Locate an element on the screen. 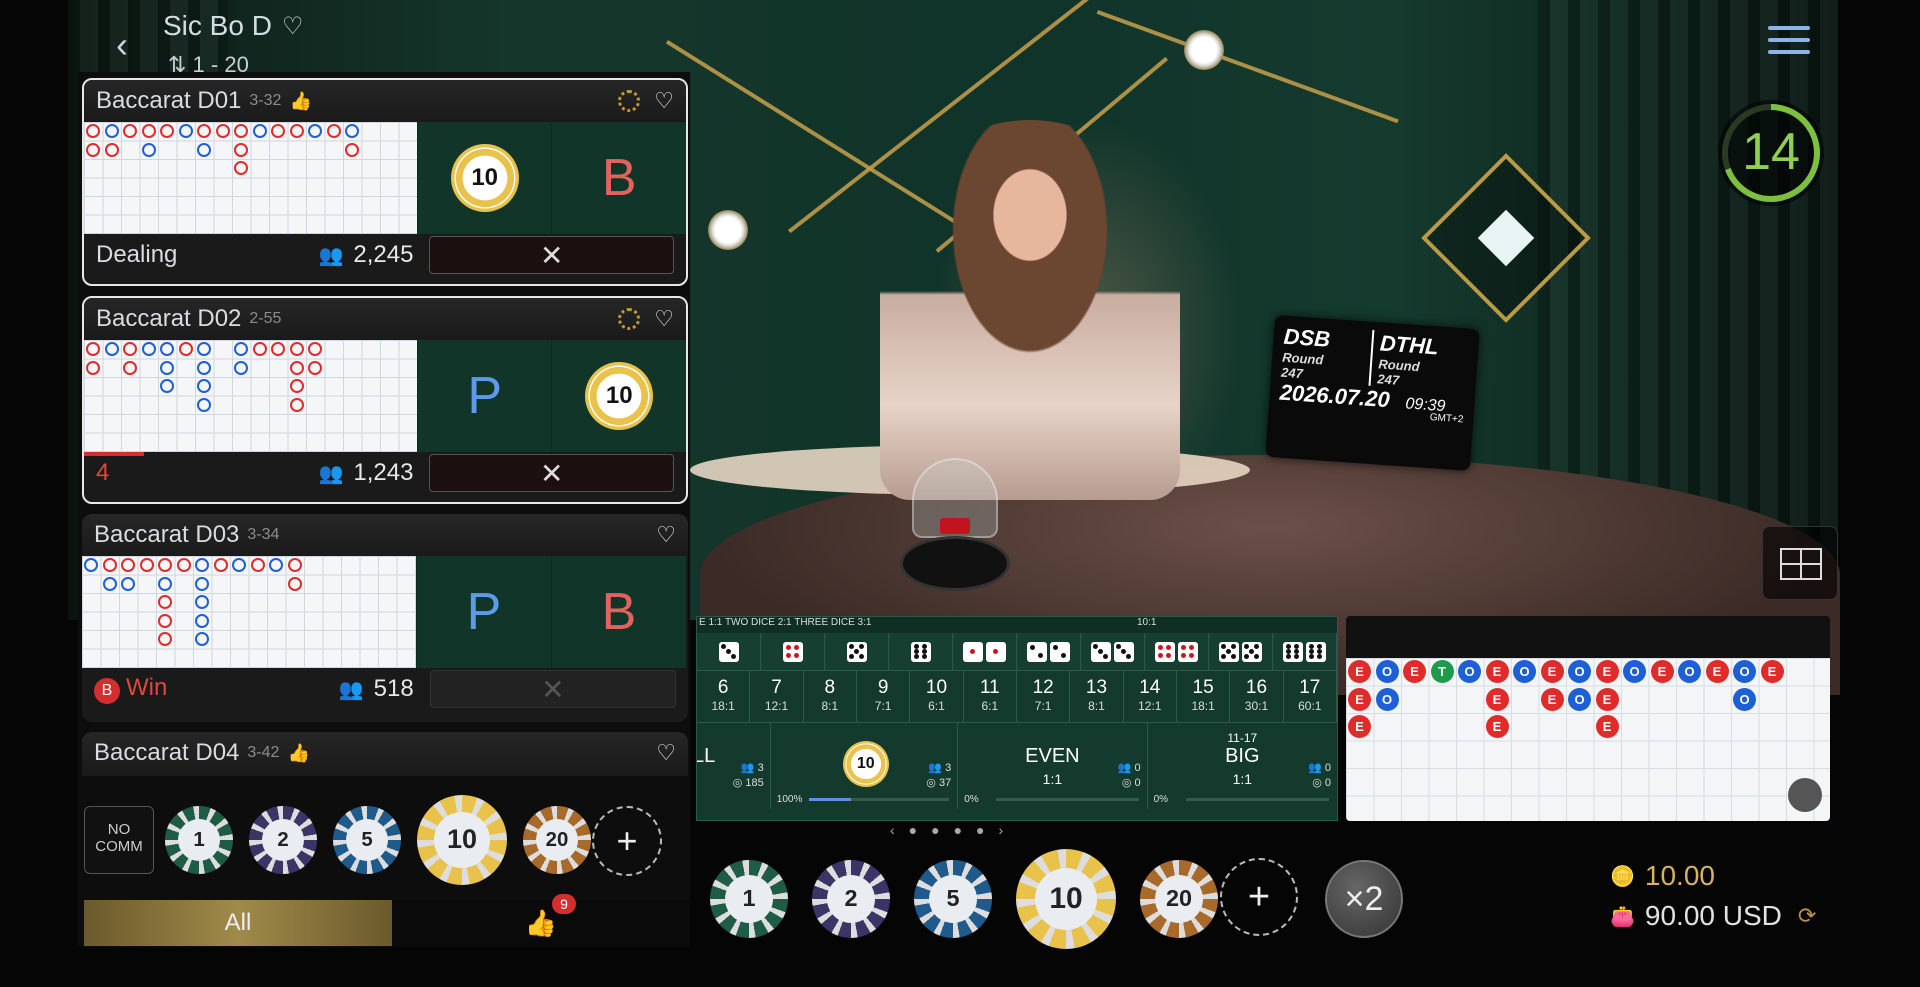  bet-even: EVEN 1:1 👥 0 ◎ 0 0% is located at coordinates (1053, 766).